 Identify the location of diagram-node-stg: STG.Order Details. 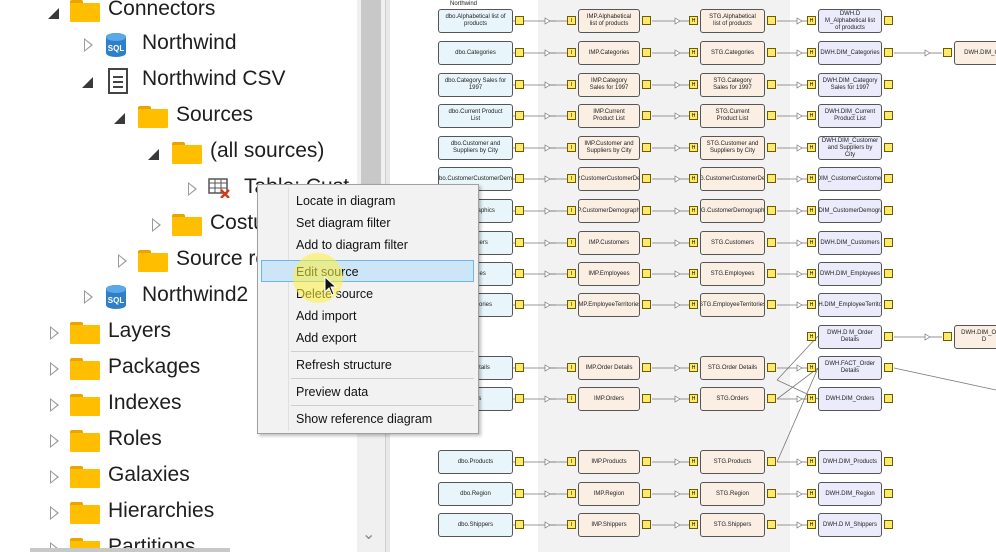
(732, 368).